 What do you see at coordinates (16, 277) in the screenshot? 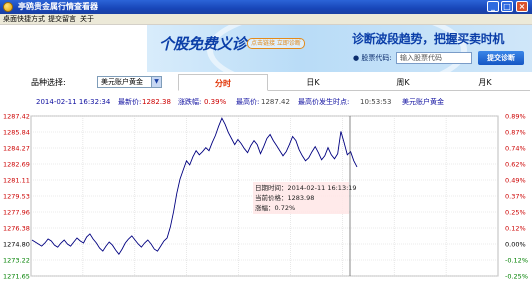
I see `y-tick-label-left: 1271.65` at bounding box center [16, 277].